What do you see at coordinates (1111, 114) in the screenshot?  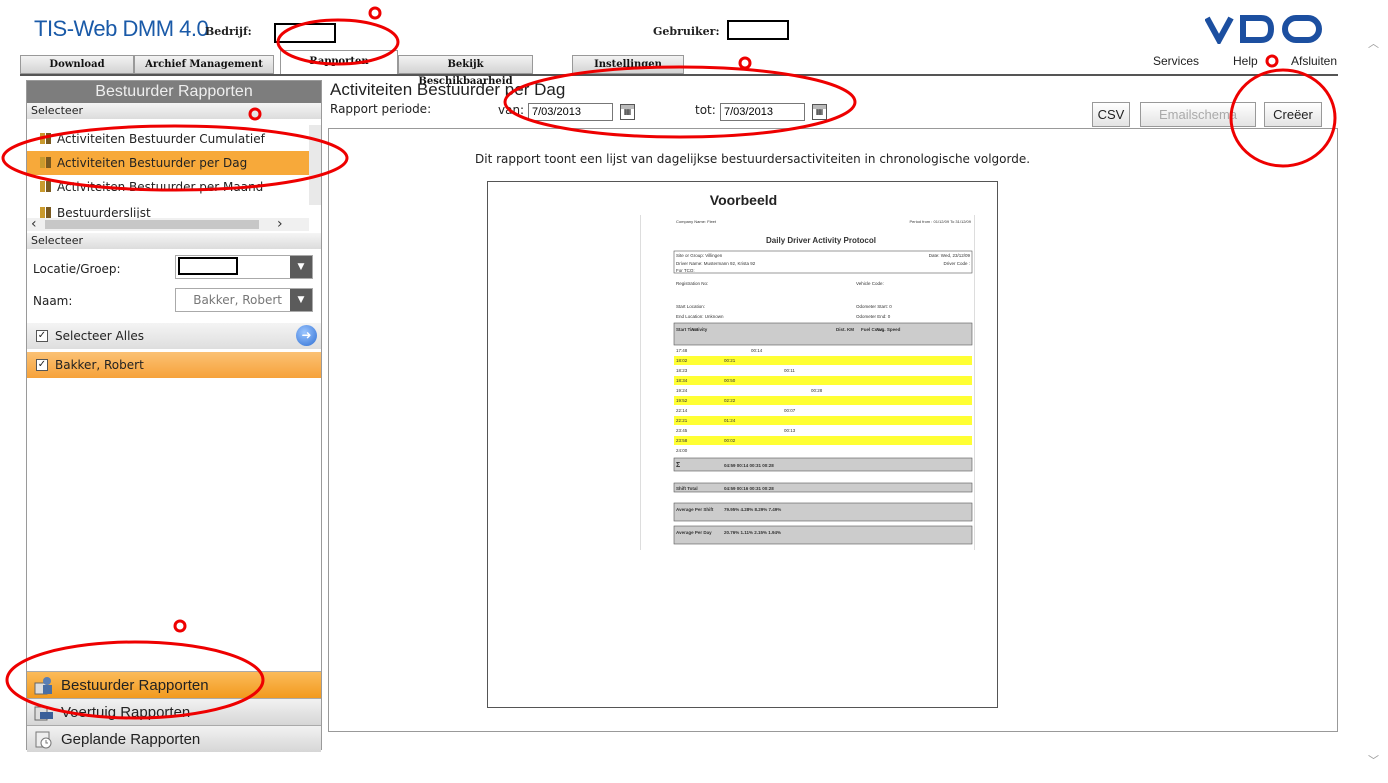 I see `csv-button: CSV` at bounding box center [1111, 114].